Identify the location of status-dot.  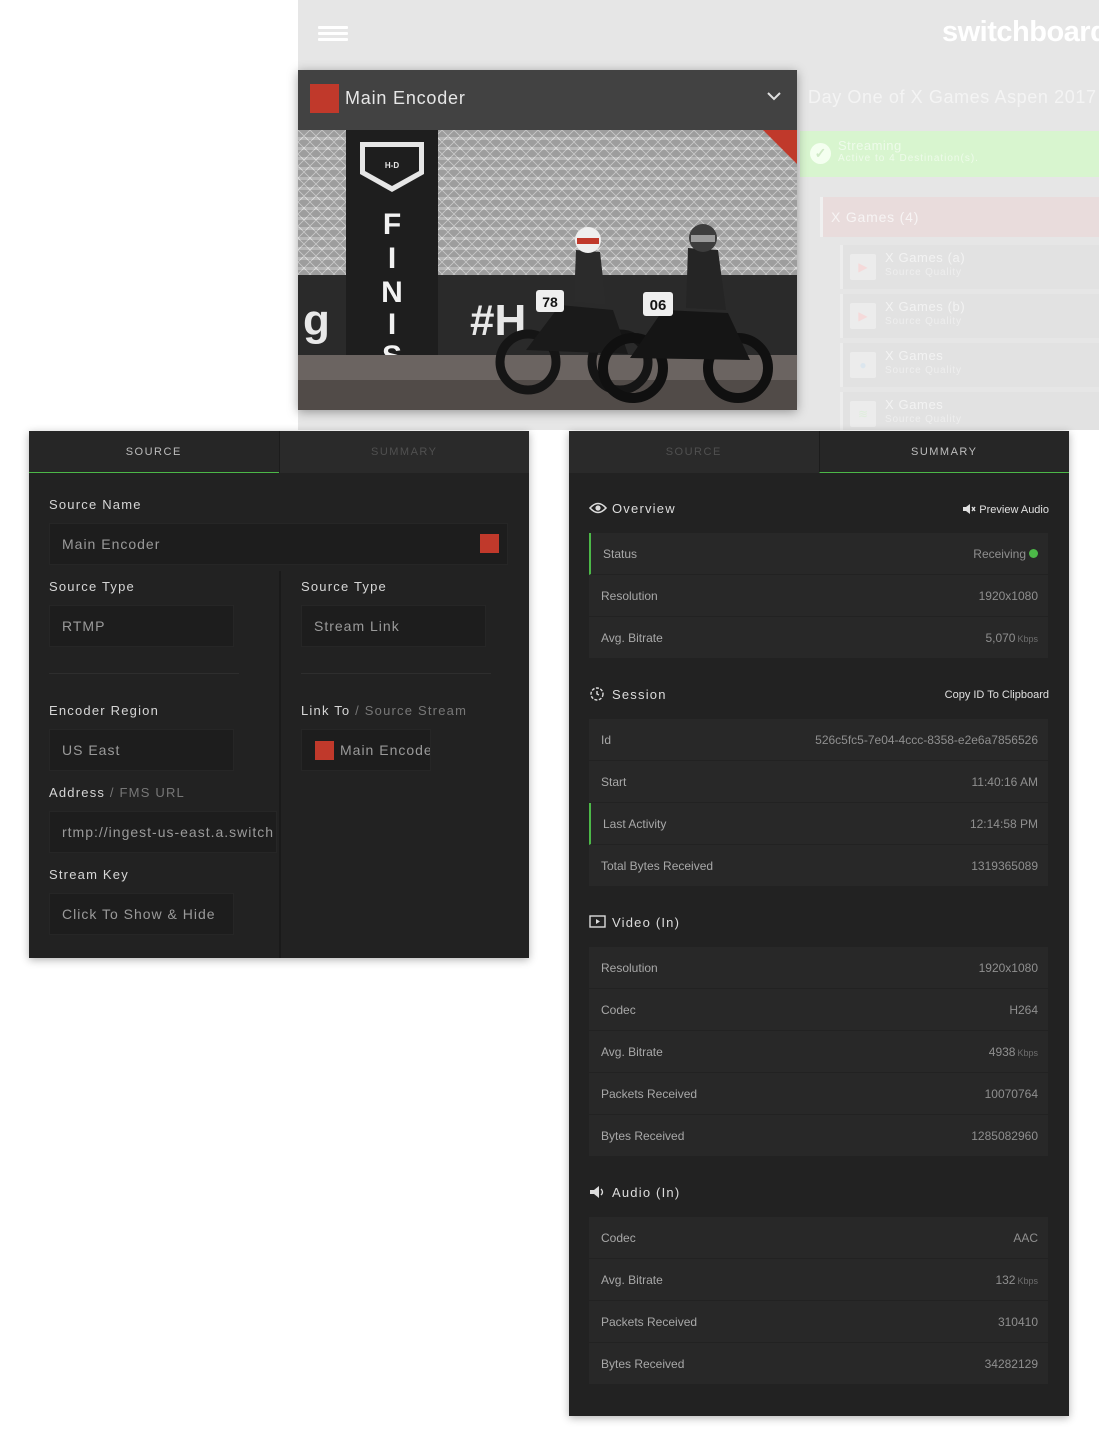
(1033, 553).